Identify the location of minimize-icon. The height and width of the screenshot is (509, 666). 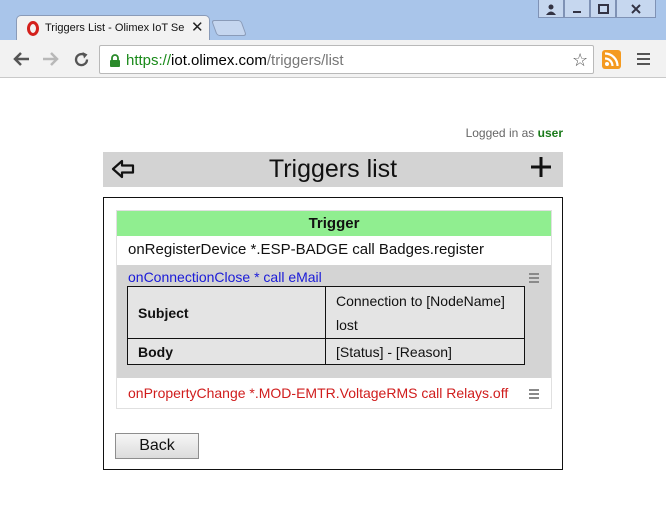
(577, 9).